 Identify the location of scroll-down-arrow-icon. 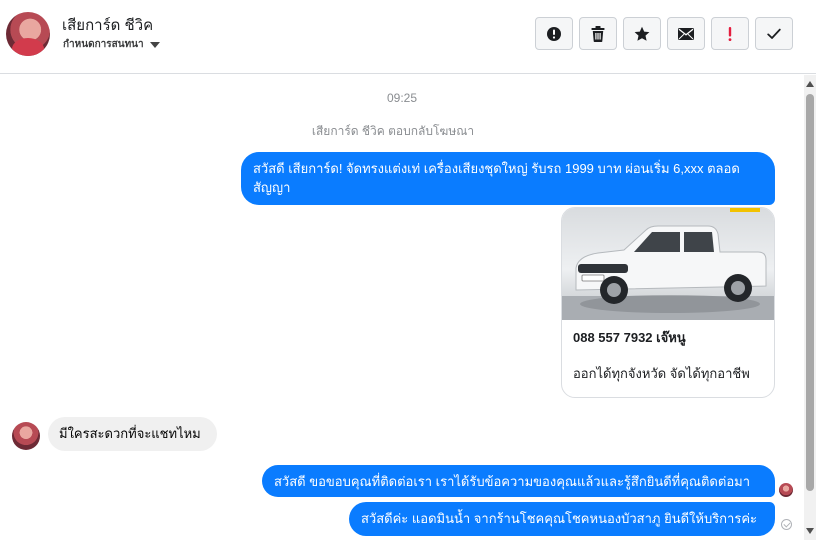
(810, 531).